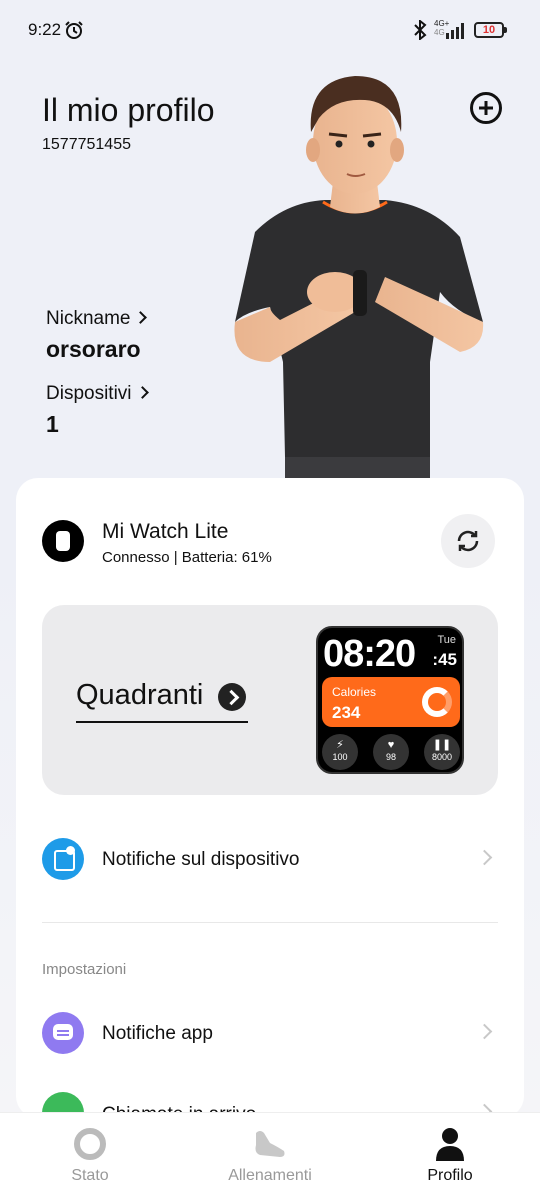 This screenshot has height=1200, width=540. I want to click on battery-icon: 10, so click(490, 30).